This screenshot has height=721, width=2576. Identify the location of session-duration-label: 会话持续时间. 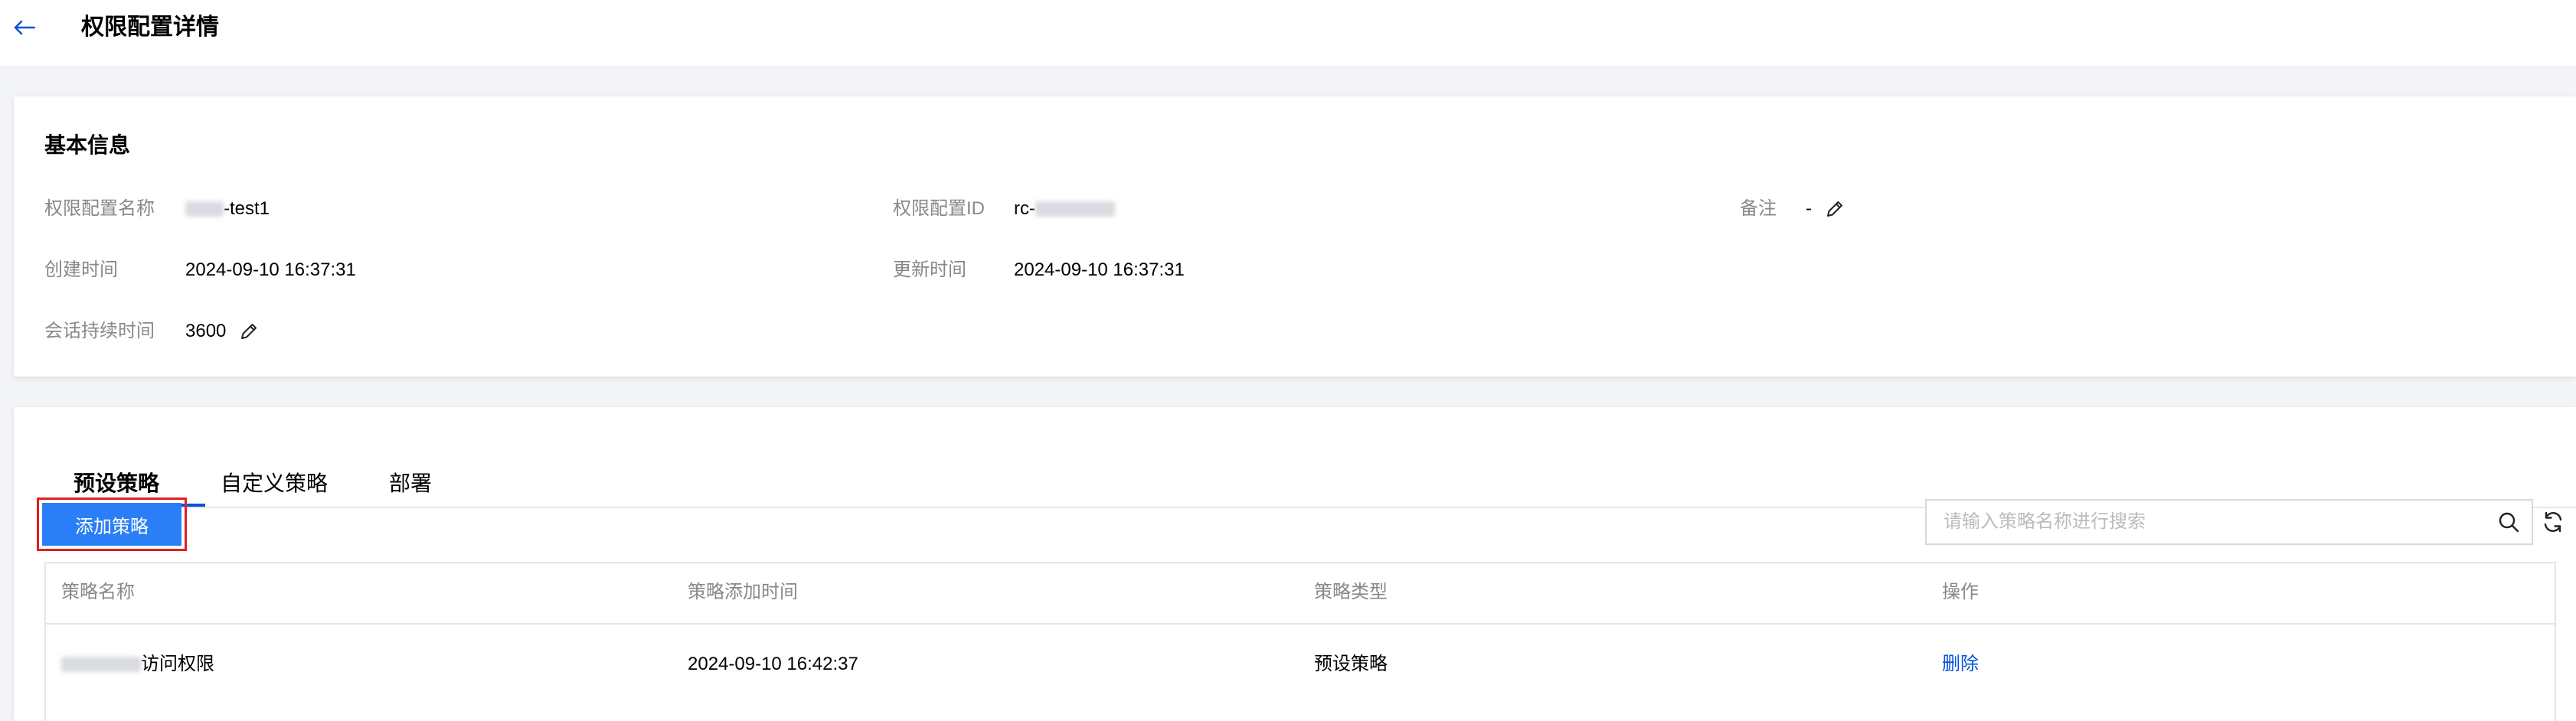
(99, 331).